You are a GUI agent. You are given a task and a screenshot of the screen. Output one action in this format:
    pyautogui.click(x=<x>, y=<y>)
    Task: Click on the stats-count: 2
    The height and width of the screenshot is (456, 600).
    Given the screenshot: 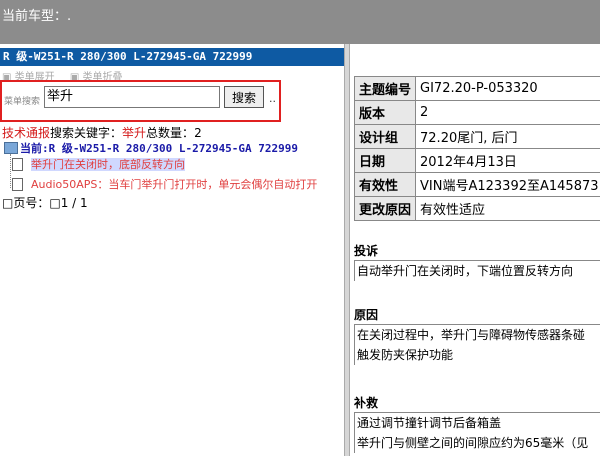 What is the action you would take?
    pyautogui.click(x=198, y=133)
    